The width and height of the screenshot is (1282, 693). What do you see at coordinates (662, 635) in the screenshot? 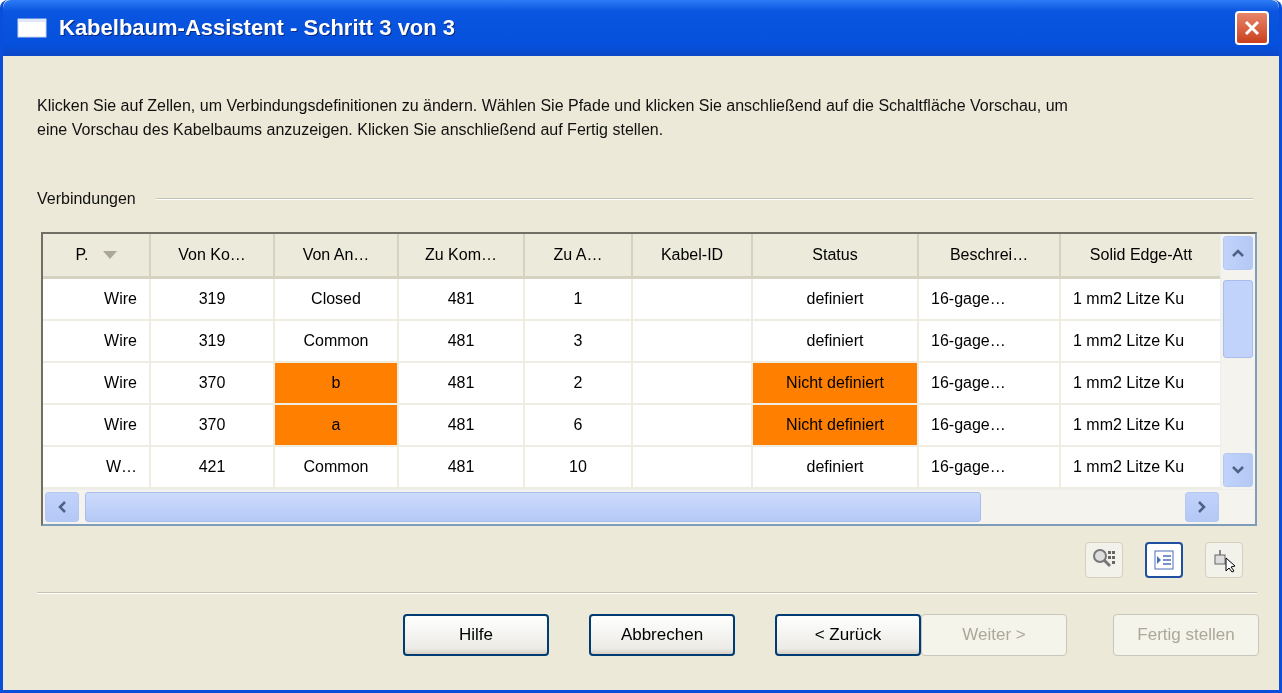
I see `dialog-button: Abbrechen` at bounding box center [662, 635].